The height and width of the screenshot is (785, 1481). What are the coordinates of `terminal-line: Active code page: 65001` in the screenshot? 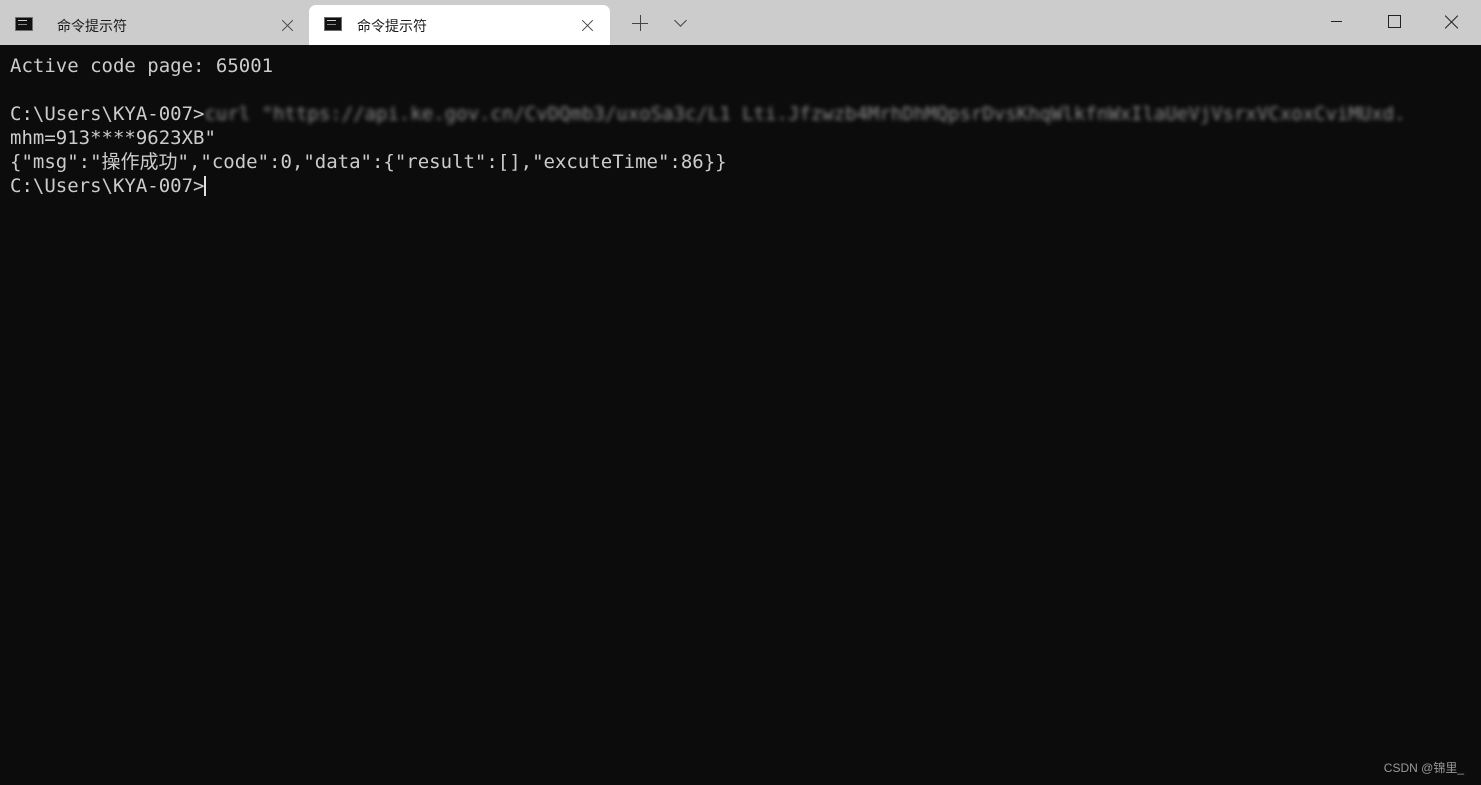 It's located at (142, 66).